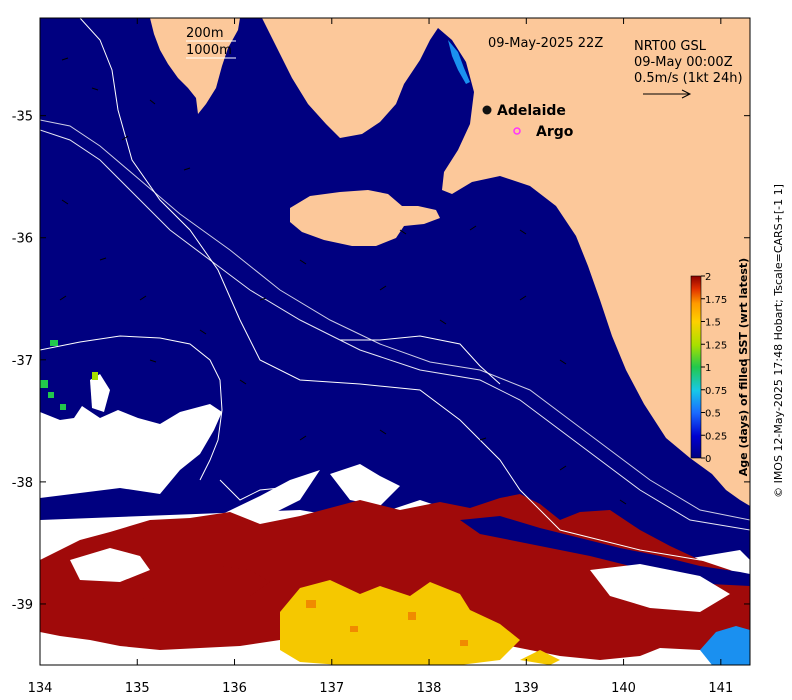 This screenshot has width=792, height=700. Describe the element at coordinates (22, 361) in the screenshot. I see `lat-tick-label: -37` at that location.